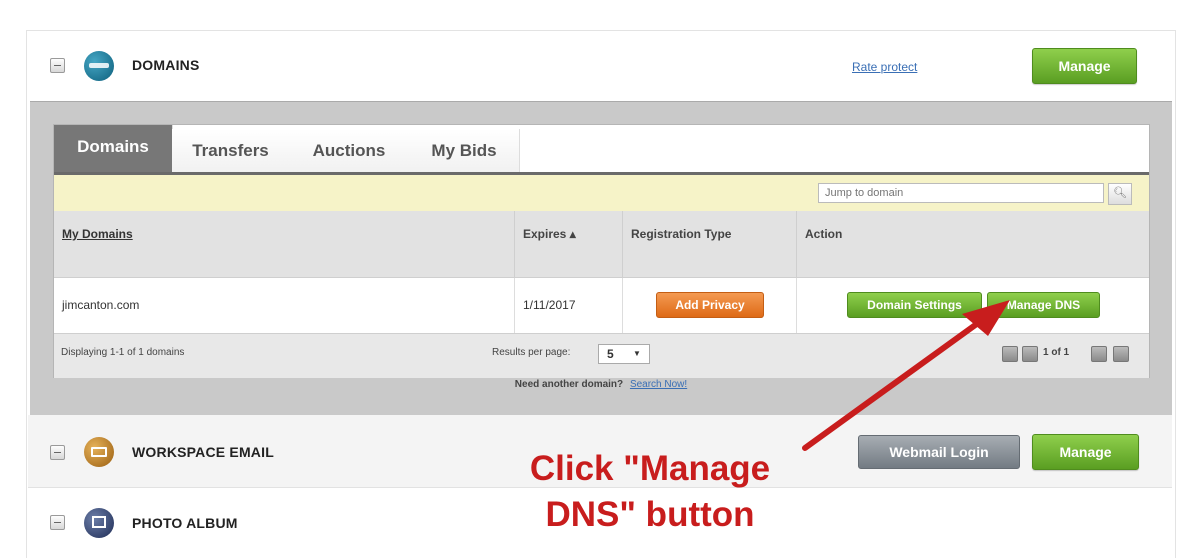 Image resolution: width=1190 pixels, height=558 pixels. What do you see at coordinates (650, 468) in the screenshot?
I see `annotation-line-1: Click "Manage` at bounding box center [650, 468].